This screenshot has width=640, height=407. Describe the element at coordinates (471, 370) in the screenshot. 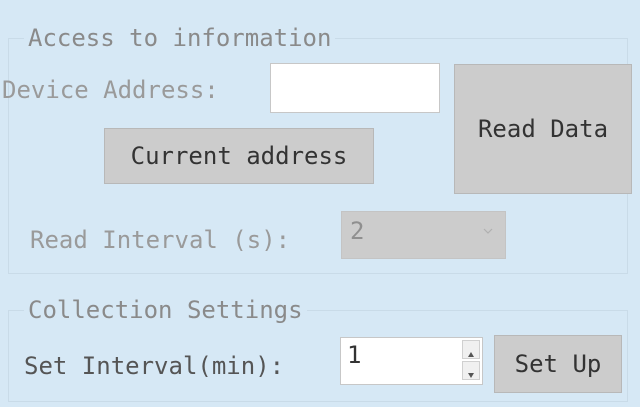

I see `stepper-down-button` at that location.